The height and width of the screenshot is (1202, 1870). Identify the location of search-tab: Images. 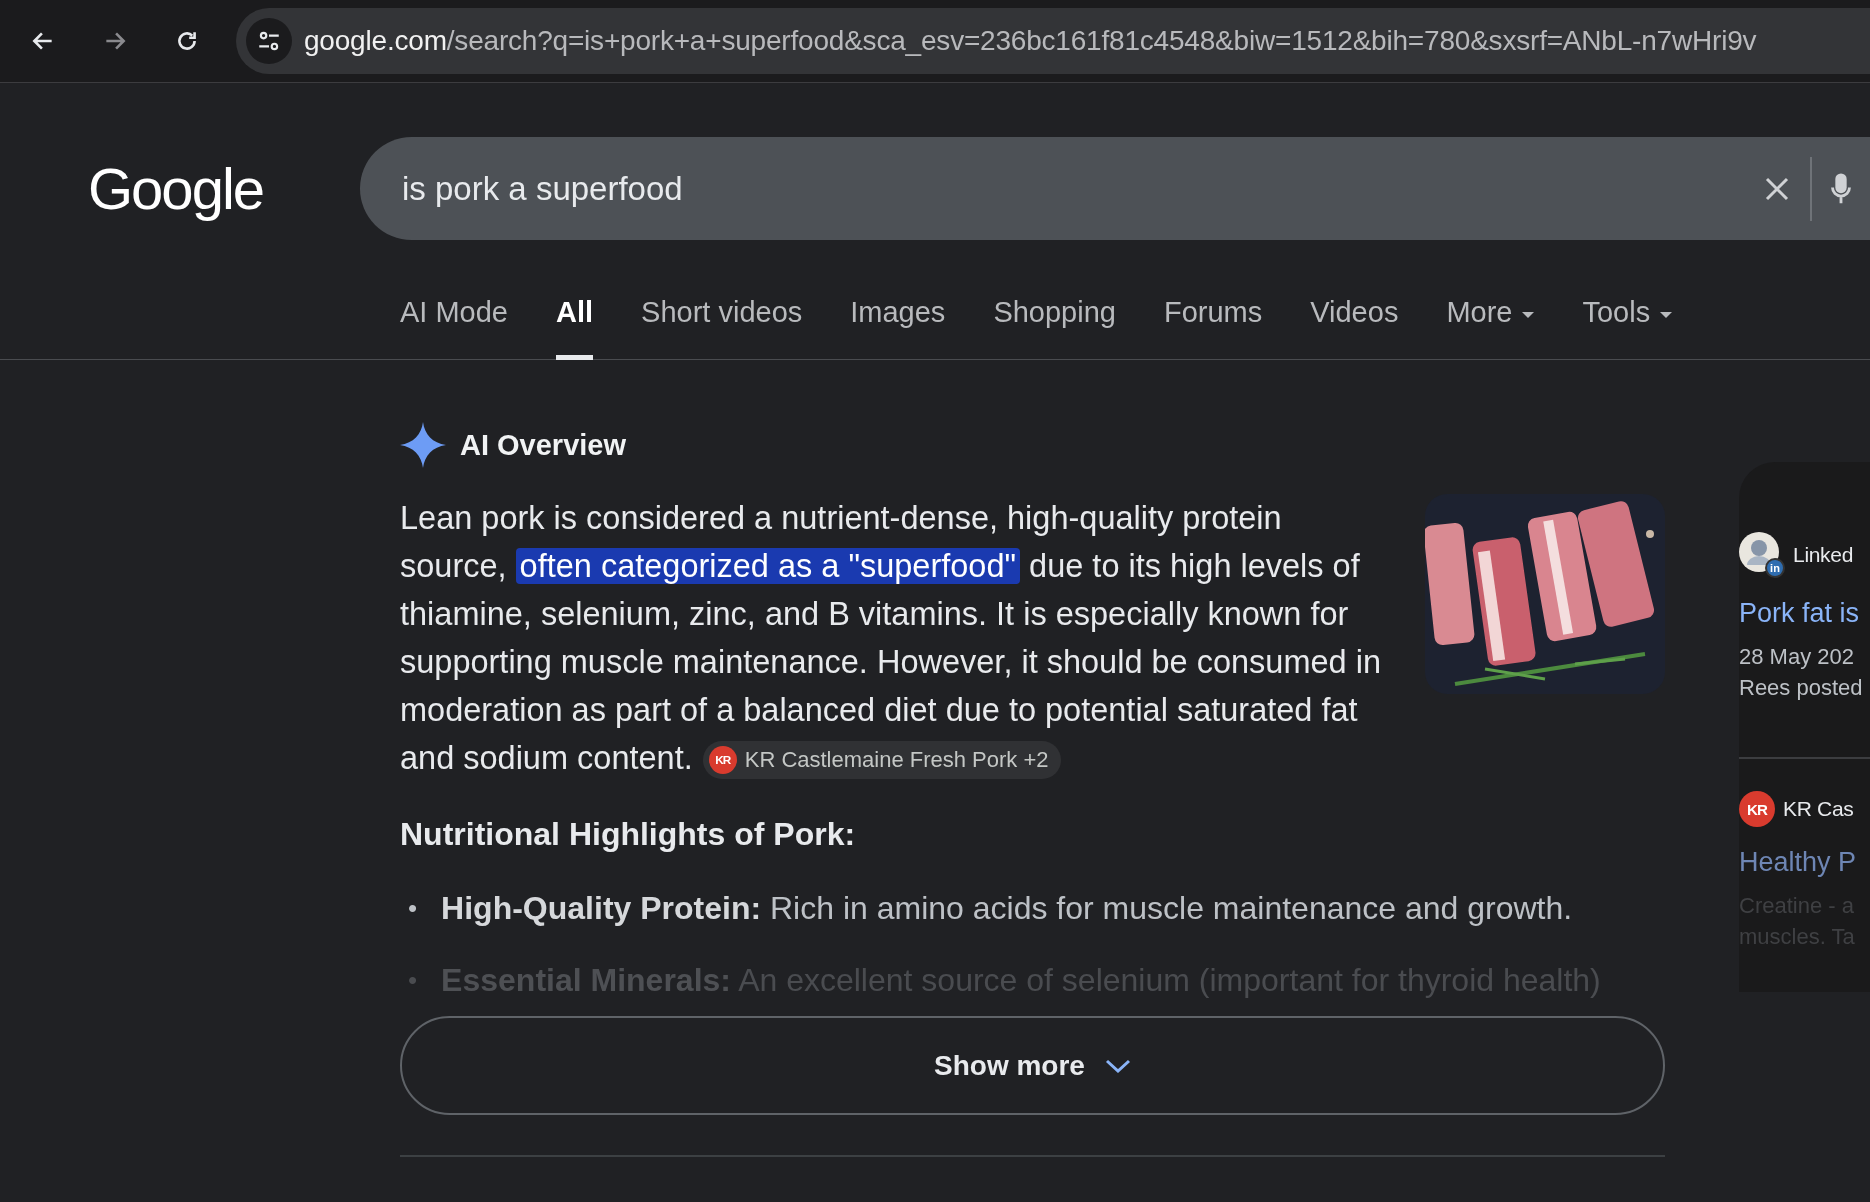
(898, 325).